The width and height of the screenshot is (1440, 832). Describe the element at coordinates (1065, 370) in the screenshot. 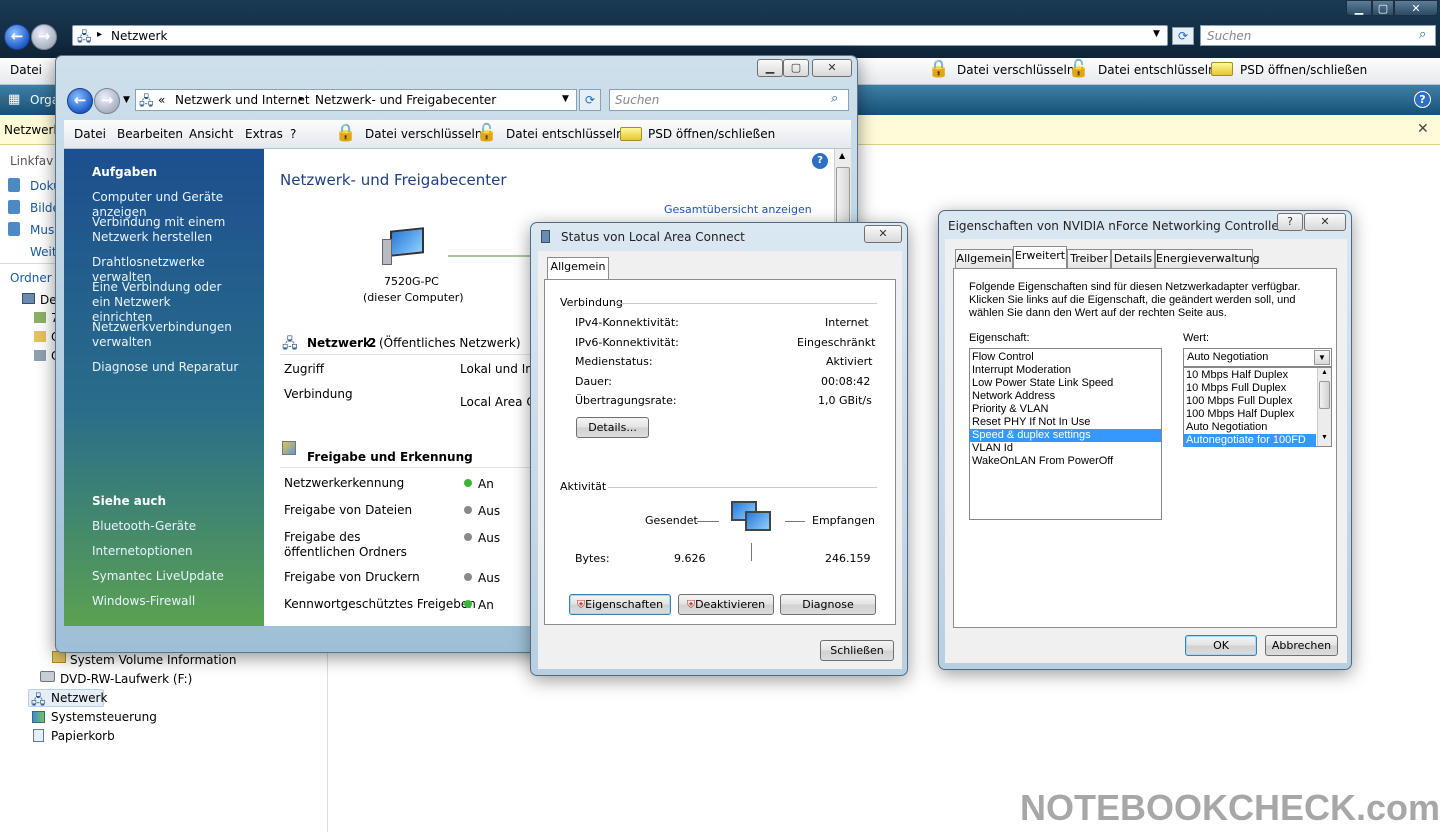

I see `list-item: Interrupt Moderation` at that location.